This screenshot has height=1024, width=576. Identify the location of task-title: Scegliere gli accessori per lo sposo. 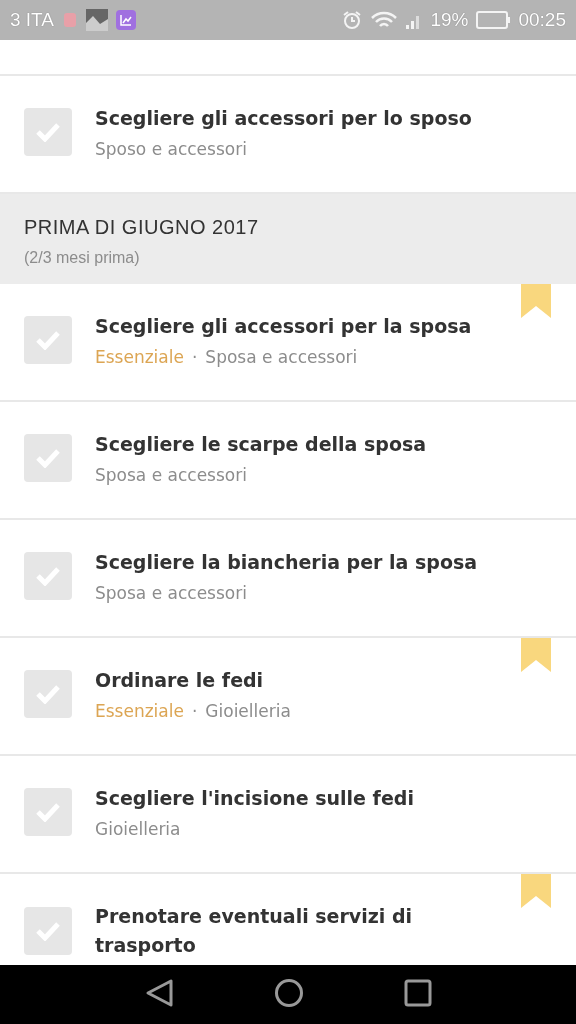
(283, 118).